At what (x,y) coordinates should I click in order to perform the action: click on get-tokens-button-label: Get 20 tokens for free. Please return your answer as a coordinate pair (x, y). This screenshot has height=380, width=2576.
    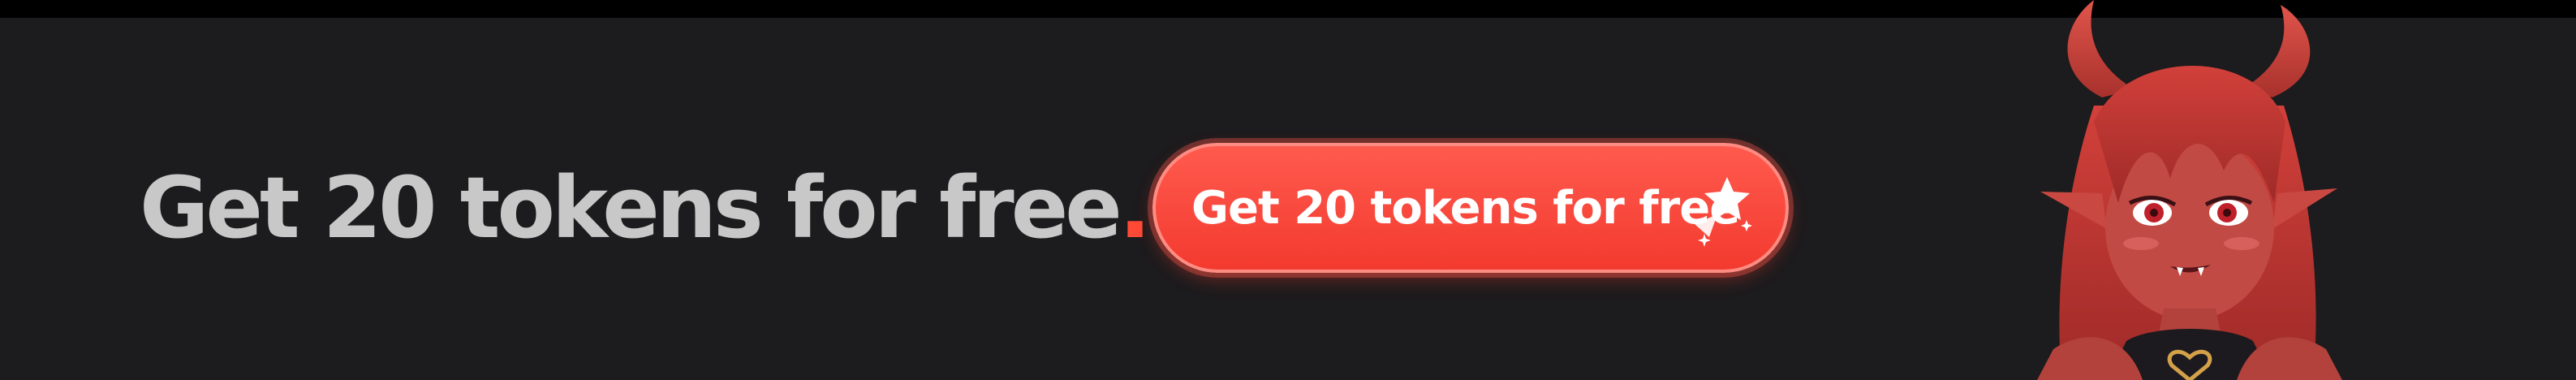
    Looking at the image, I should click on (1466, 208).